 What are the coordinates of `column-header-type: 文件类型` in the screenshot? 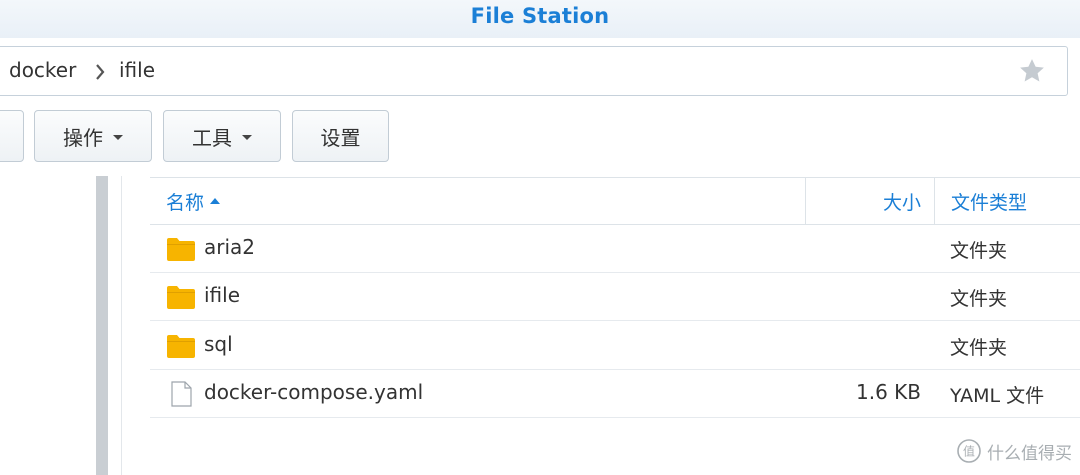 It's located at (1007, 201).